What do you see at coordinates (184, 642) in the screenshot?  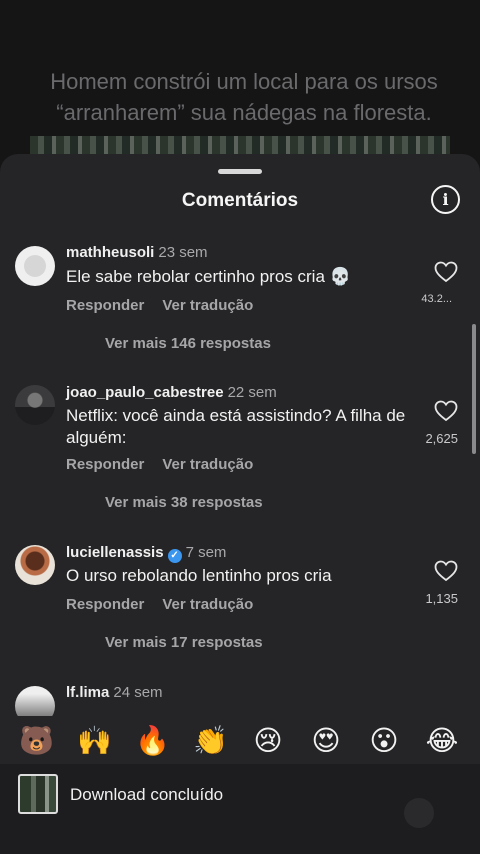 I see `view-replies-button: Ver mais 17 respostas` at bounding box center [184, 642].